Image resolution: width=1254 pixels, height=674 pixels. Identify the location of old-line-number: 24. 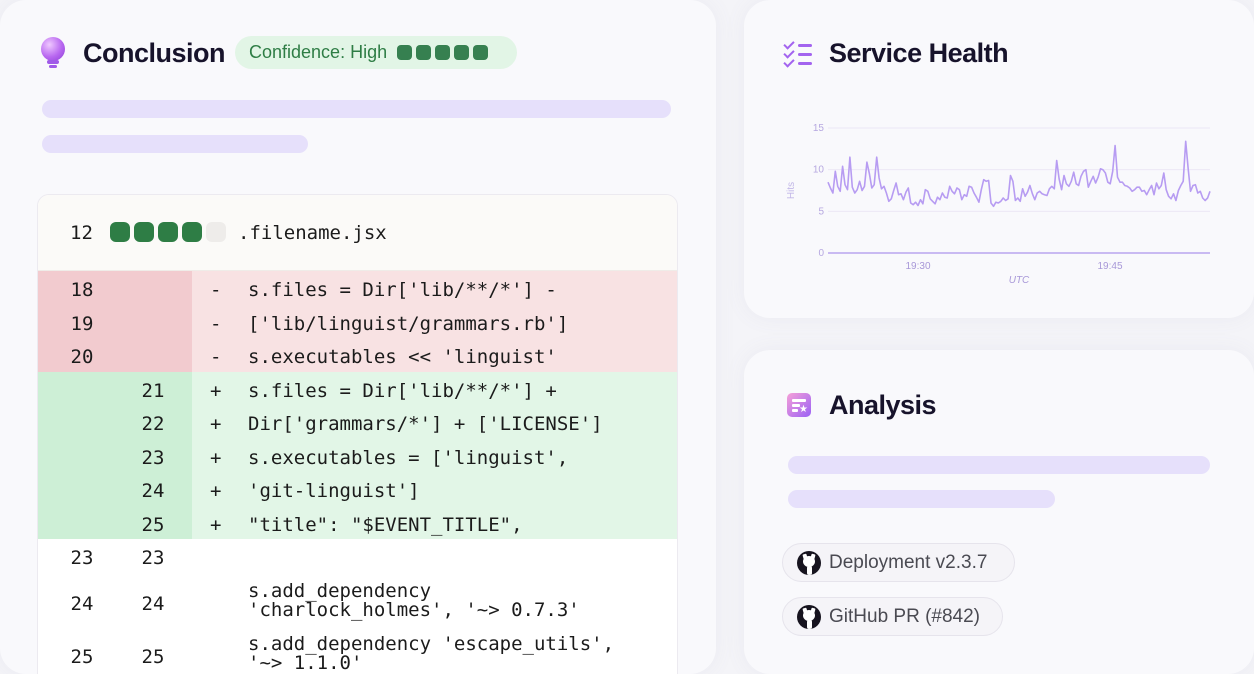
(82, 603).